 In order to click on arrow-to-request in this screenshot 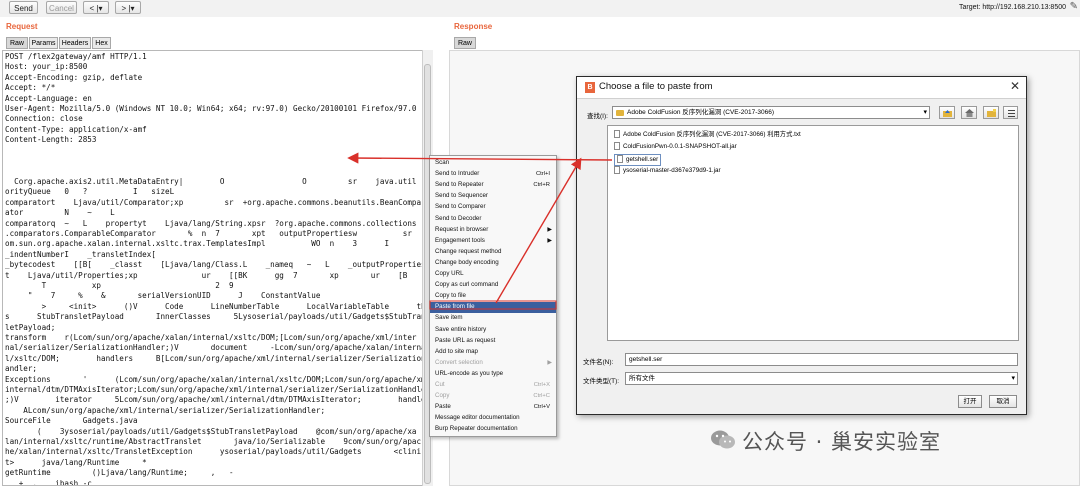, I will do `click(480, 158)`.